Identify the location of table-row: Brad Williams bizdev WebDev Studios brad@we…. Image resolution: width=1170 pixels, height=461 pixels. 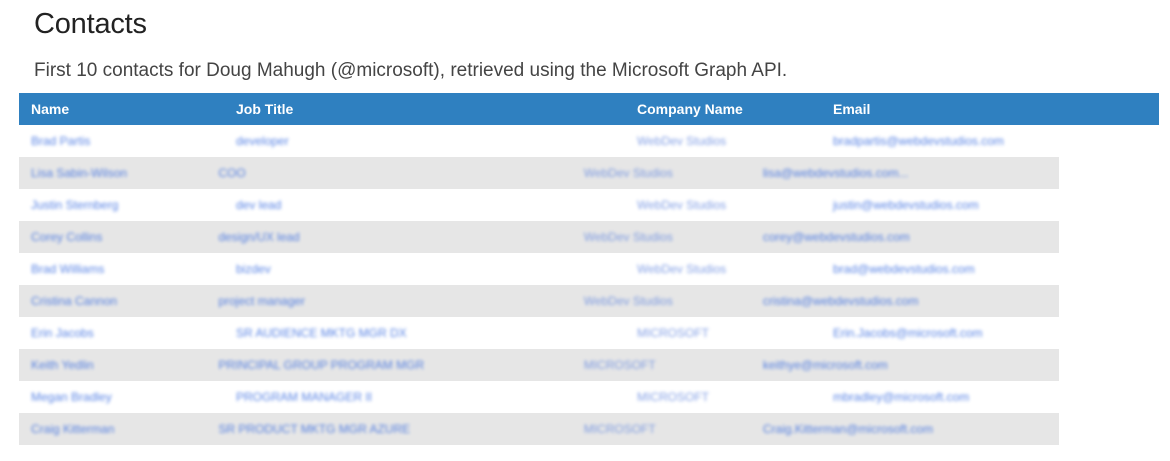
(589, 269).